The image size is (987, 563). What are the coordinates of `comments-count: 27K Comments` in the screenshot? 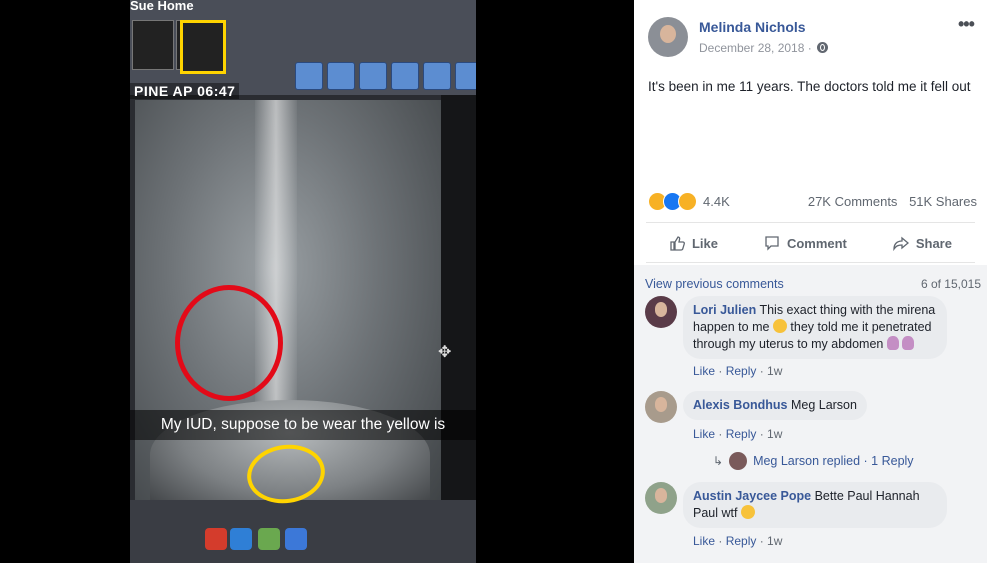 It's located at (853, 201).